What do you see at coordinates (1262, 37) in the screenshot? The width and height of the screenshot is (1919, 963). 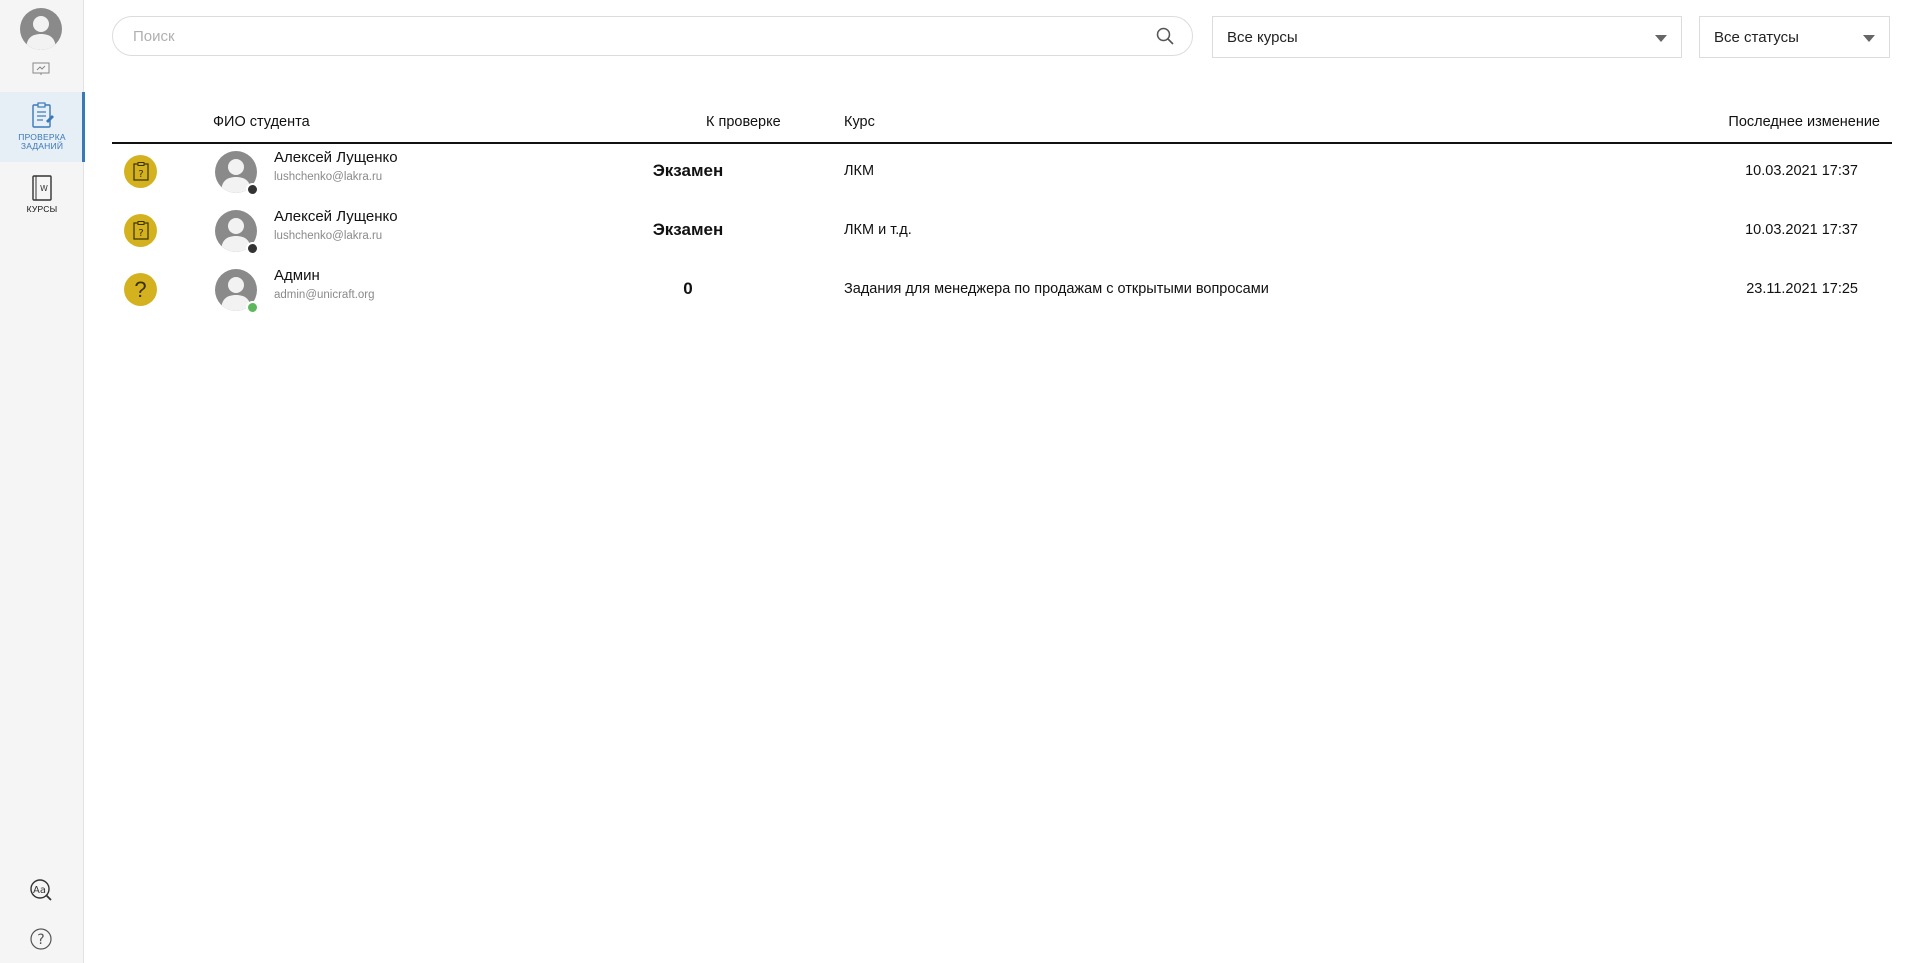 I see `course-select-value: Все курсы` at bounding box center [1262, 37].